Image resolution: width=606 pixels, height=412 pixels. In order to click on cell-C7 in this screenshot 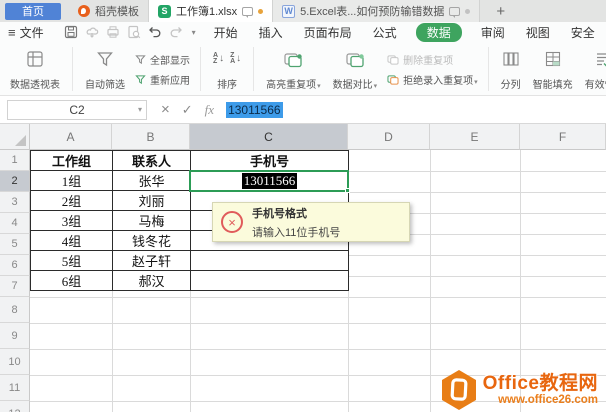, I will do `click(269, 280)`.